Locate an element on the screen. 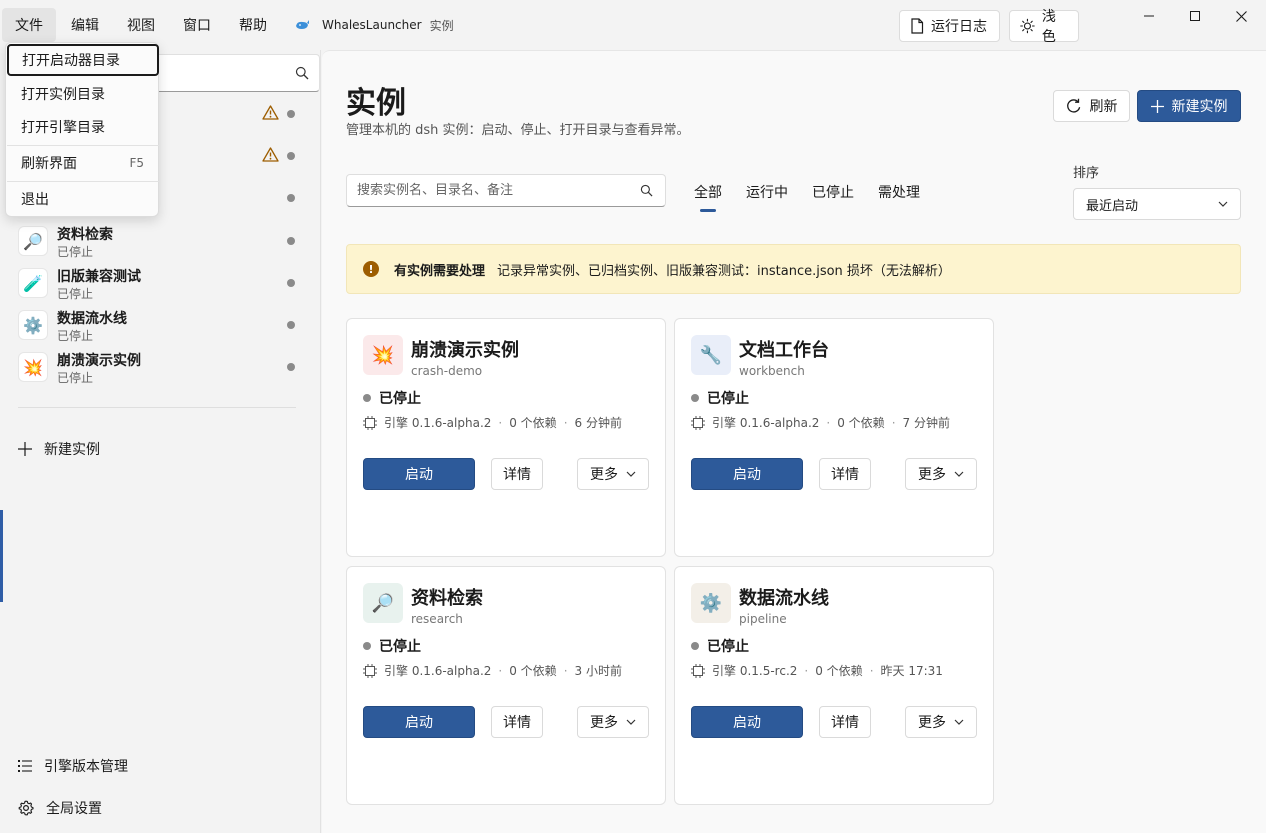 The width and height of the screenshot is (1266, 833). card-meta: 引擎 0.1.6-alpha.2 · 0 个依赖 · 3 小时前 is located at coordinates (492, 670).